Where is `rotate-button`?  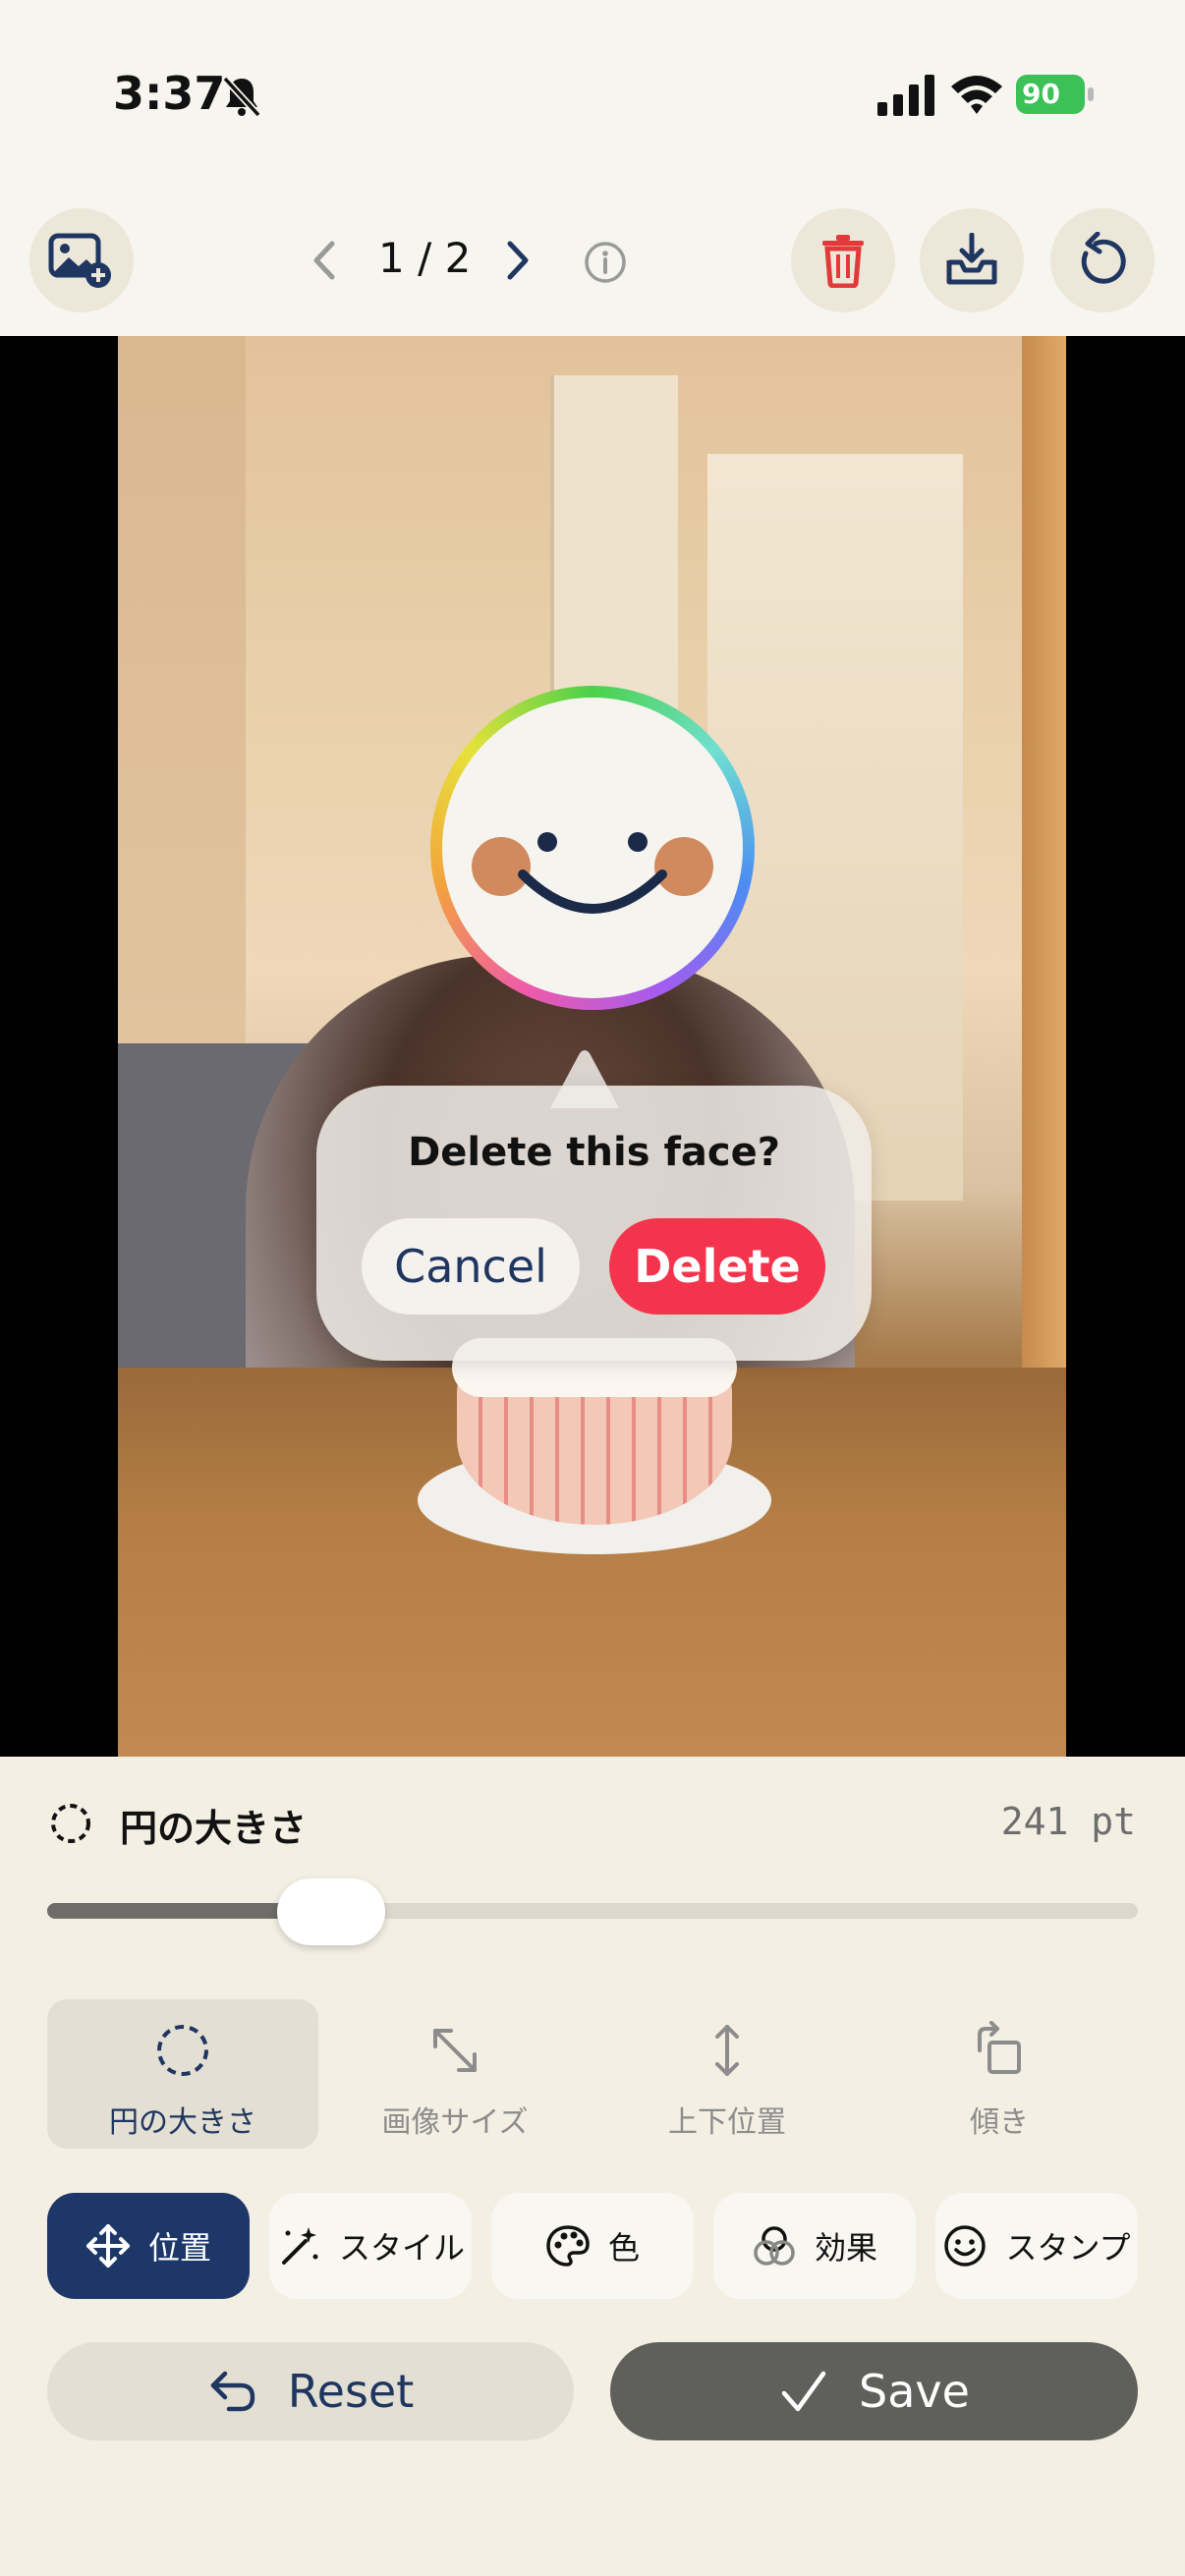
rotate-button is located at coordinates (1103, 260).